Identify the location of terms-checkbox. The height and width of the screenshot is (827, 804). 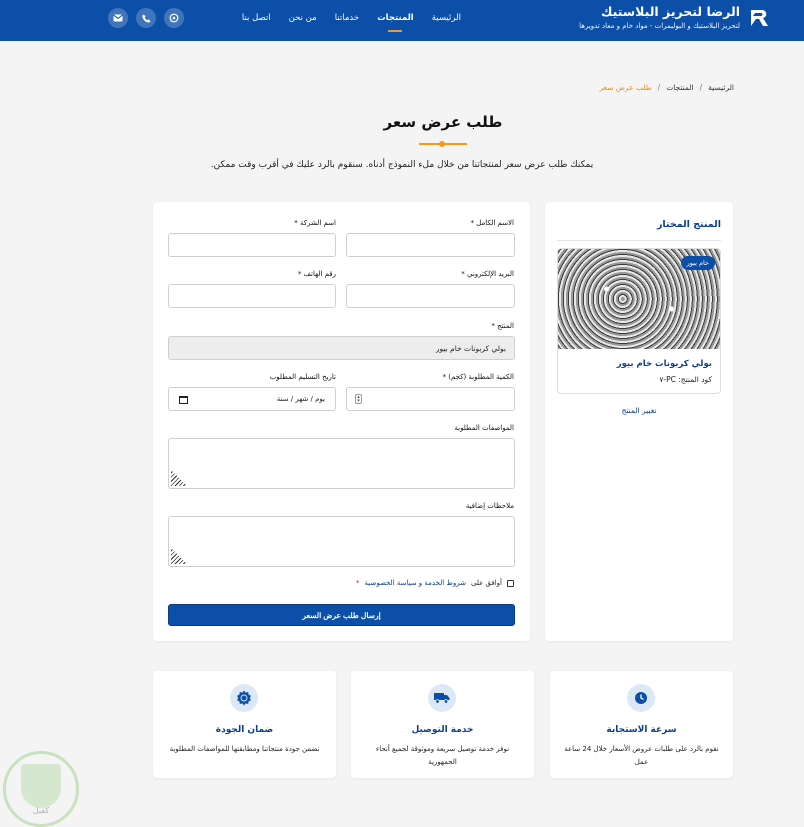
(510, 583).